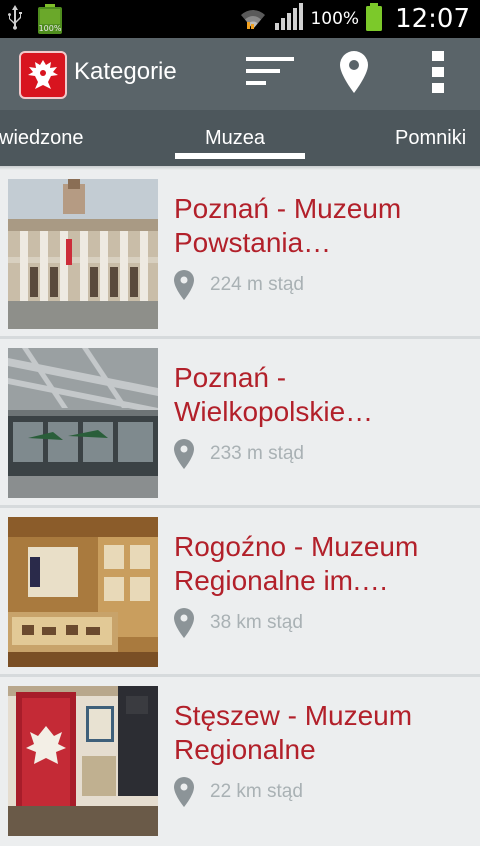 This screenshot has height=846, width=480. I want to click on map-button, so click(354, 74).